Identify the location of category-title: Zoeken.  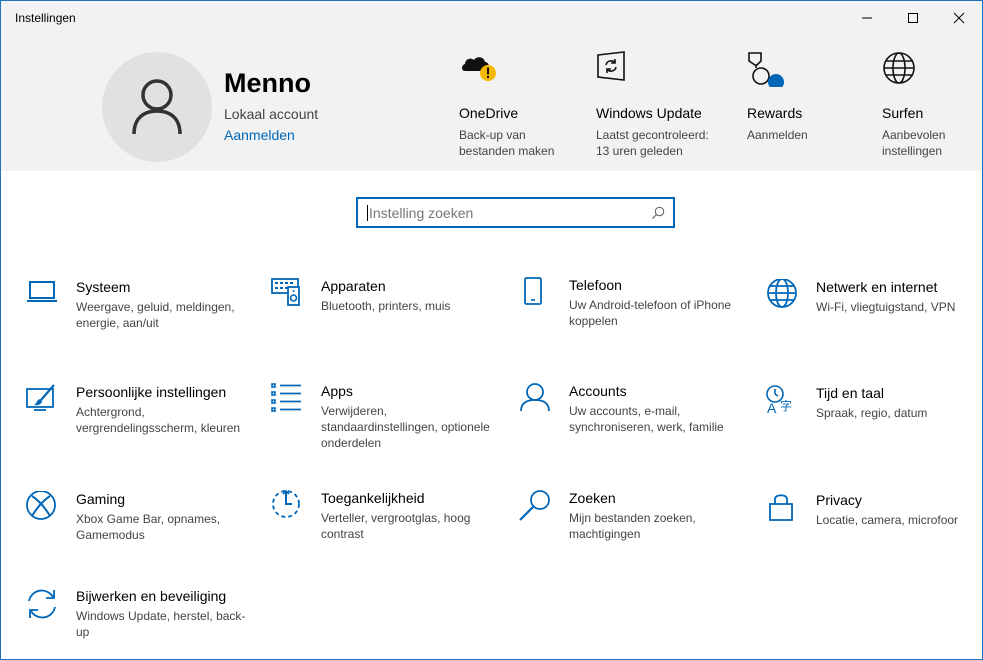
(592, 498).